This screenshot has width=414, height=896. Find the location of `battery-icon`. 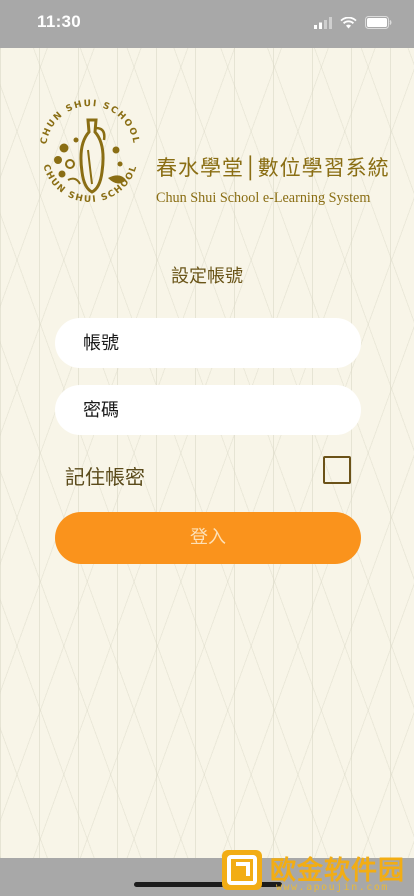

battery-icon is located at coordinates (378, 23).